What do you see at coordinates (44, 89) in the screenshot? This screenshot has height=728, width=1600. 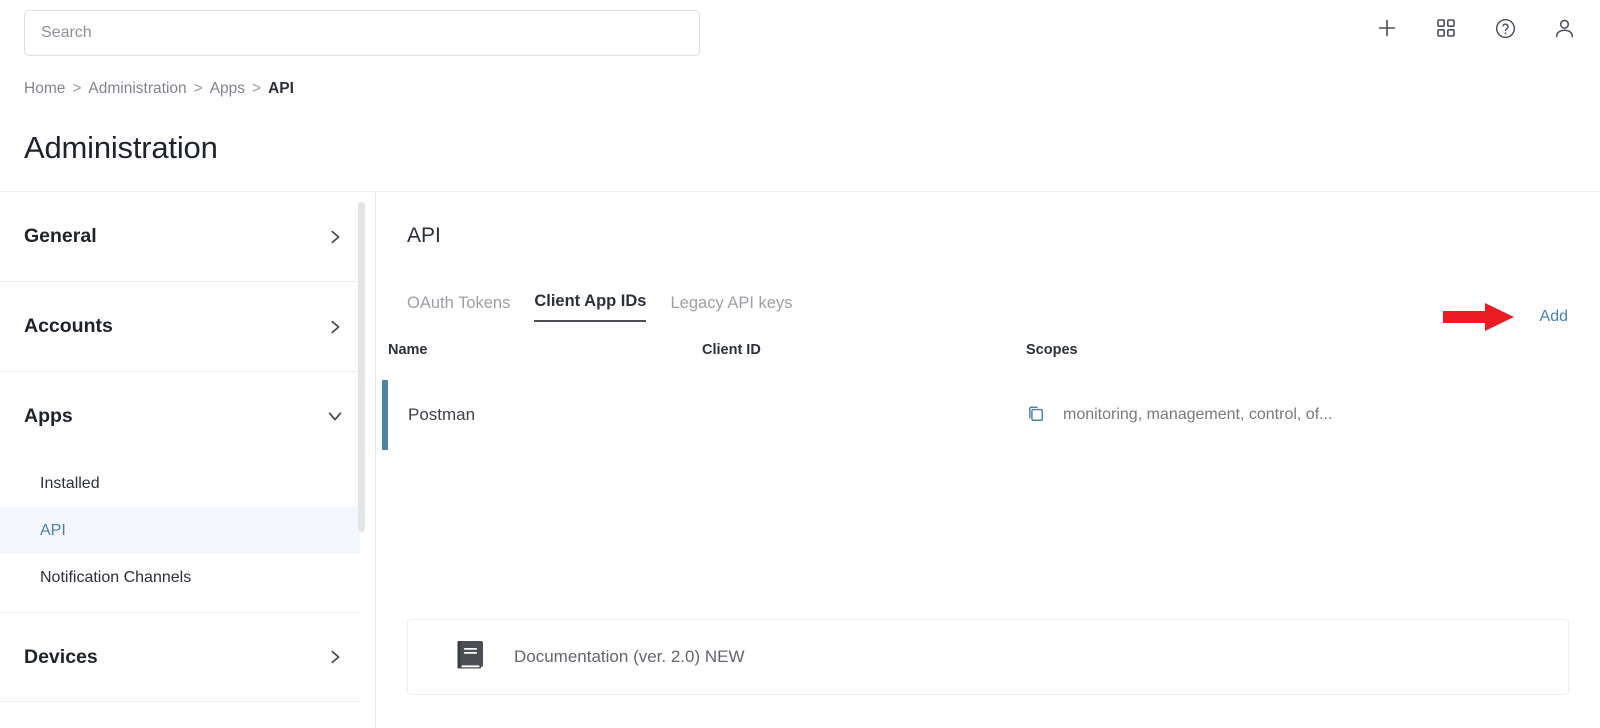 I see `breadcrumb-item-home: Home` at bounding box center [44, 89].